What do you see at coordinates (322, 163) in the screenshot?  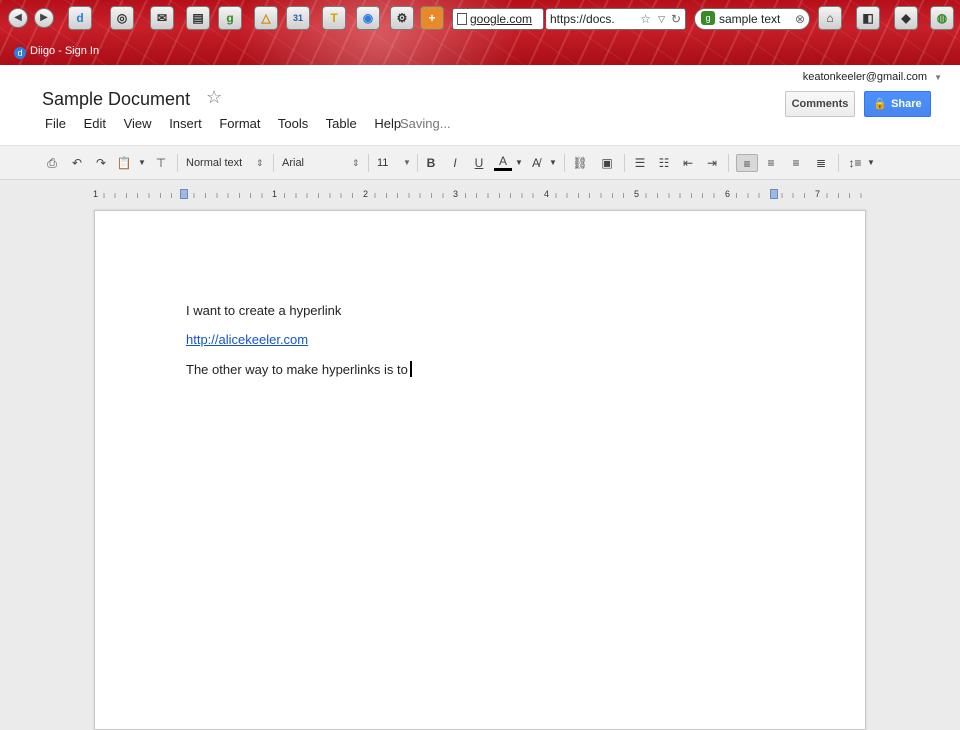 I see `font-select: Arial ⇕` at bounding box center [322, 163].